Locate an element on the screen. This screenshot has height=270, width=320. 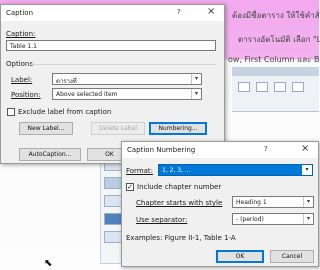
options-group-label: Options is located at coordinates (20, 64).